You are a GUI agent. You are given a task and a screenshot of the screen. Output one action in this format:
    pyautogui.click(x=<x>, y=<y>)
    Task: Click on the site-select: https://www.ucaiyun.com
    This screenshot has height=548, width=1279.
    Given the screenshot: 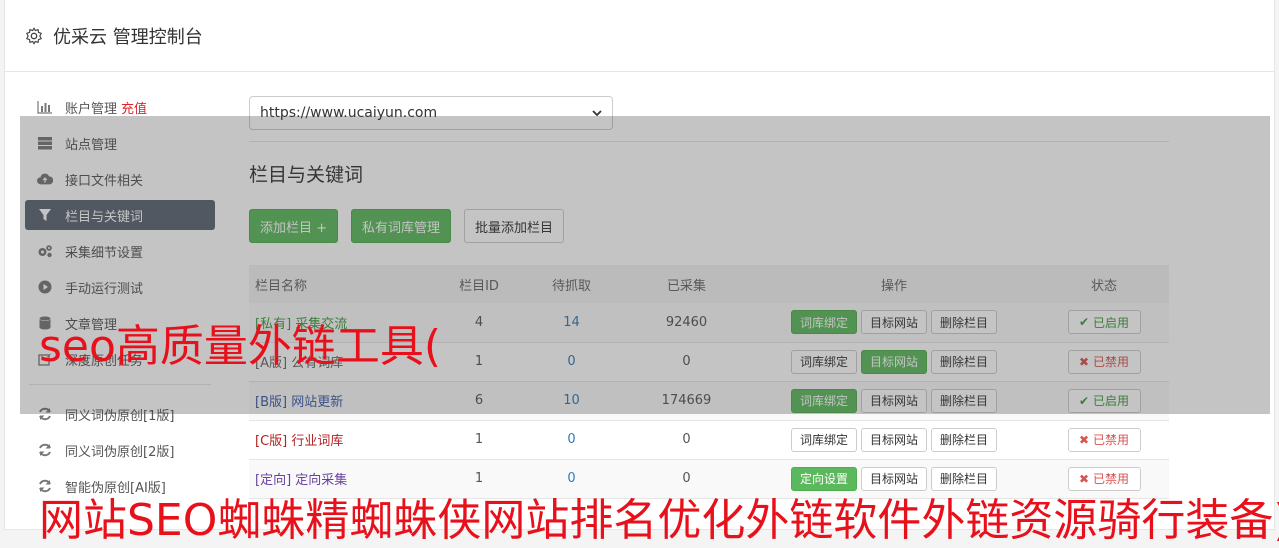 What is the action you would take?
    pyautogui.click(x=431, y=113)
    